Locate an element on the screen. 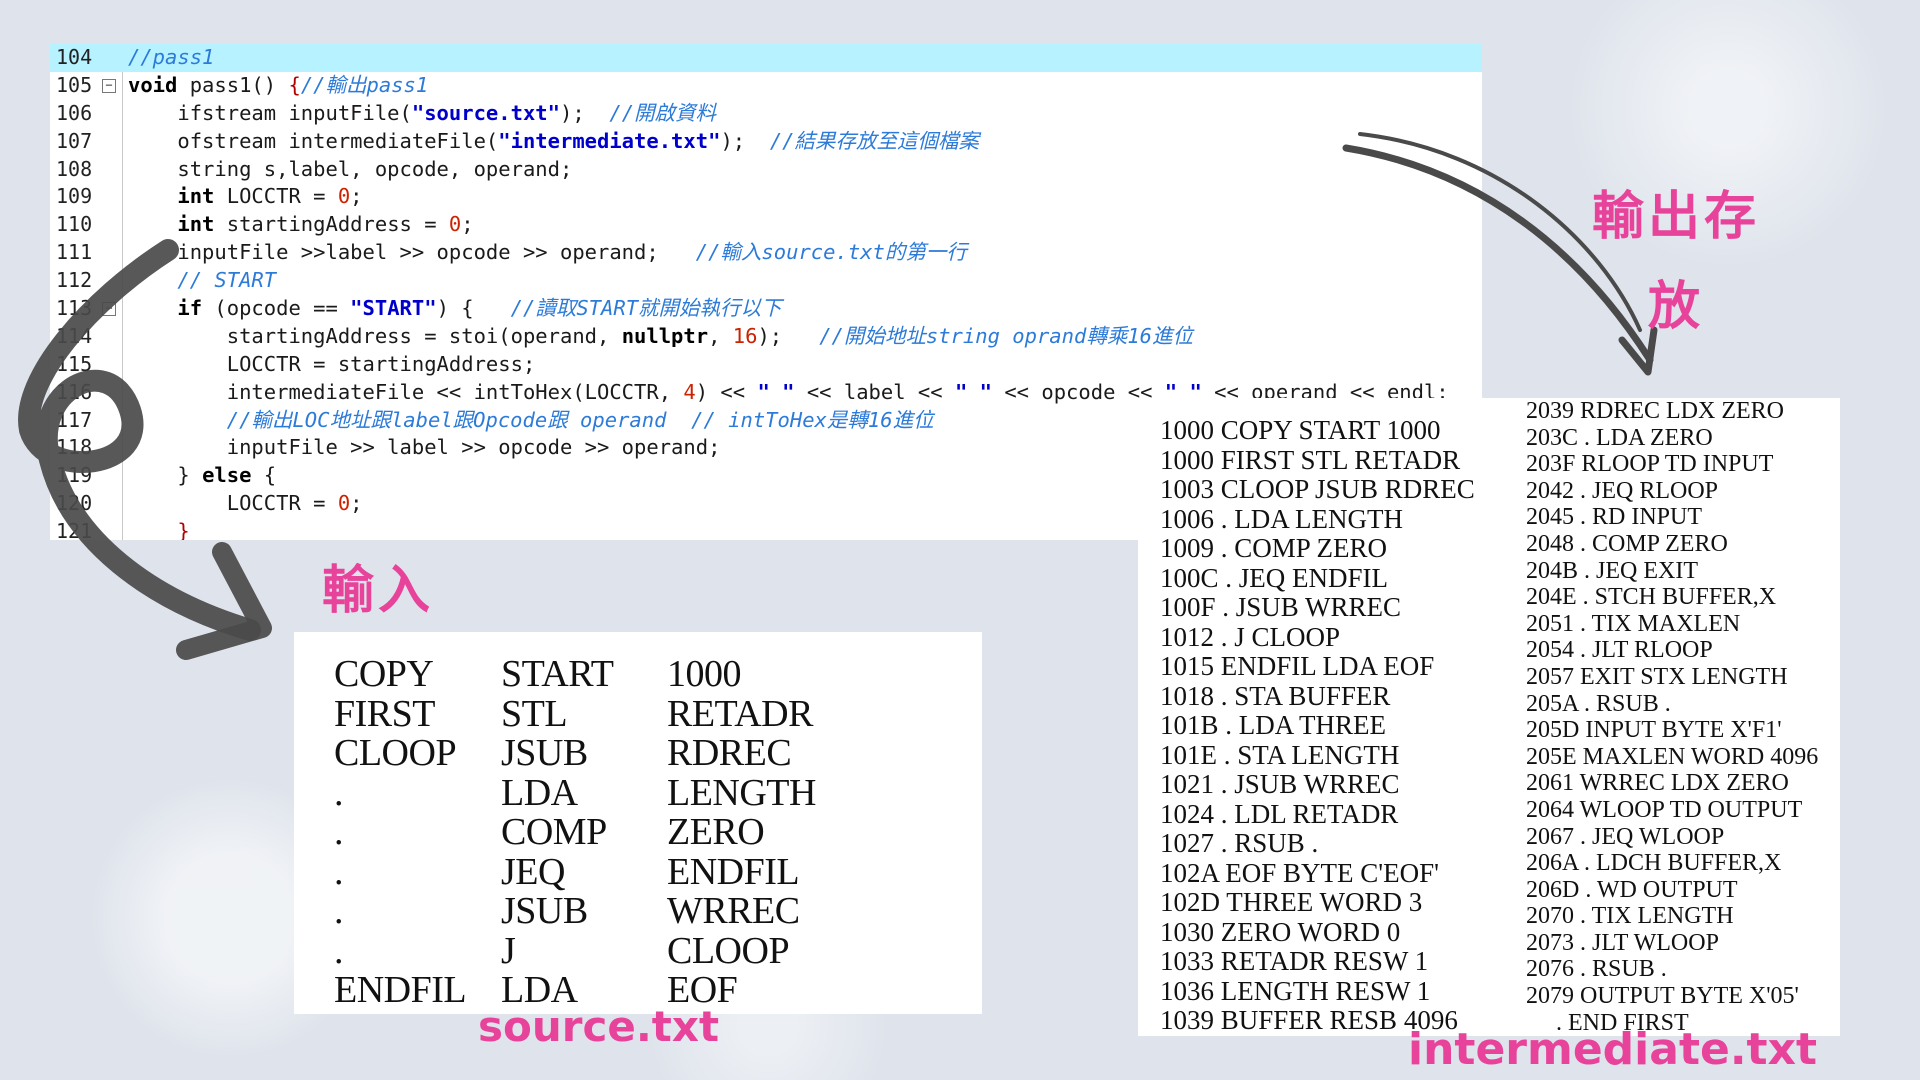 The image size is (1920, 1080). code-token: LOCCTR = startingAddress; is located at coordinates (332, 363).